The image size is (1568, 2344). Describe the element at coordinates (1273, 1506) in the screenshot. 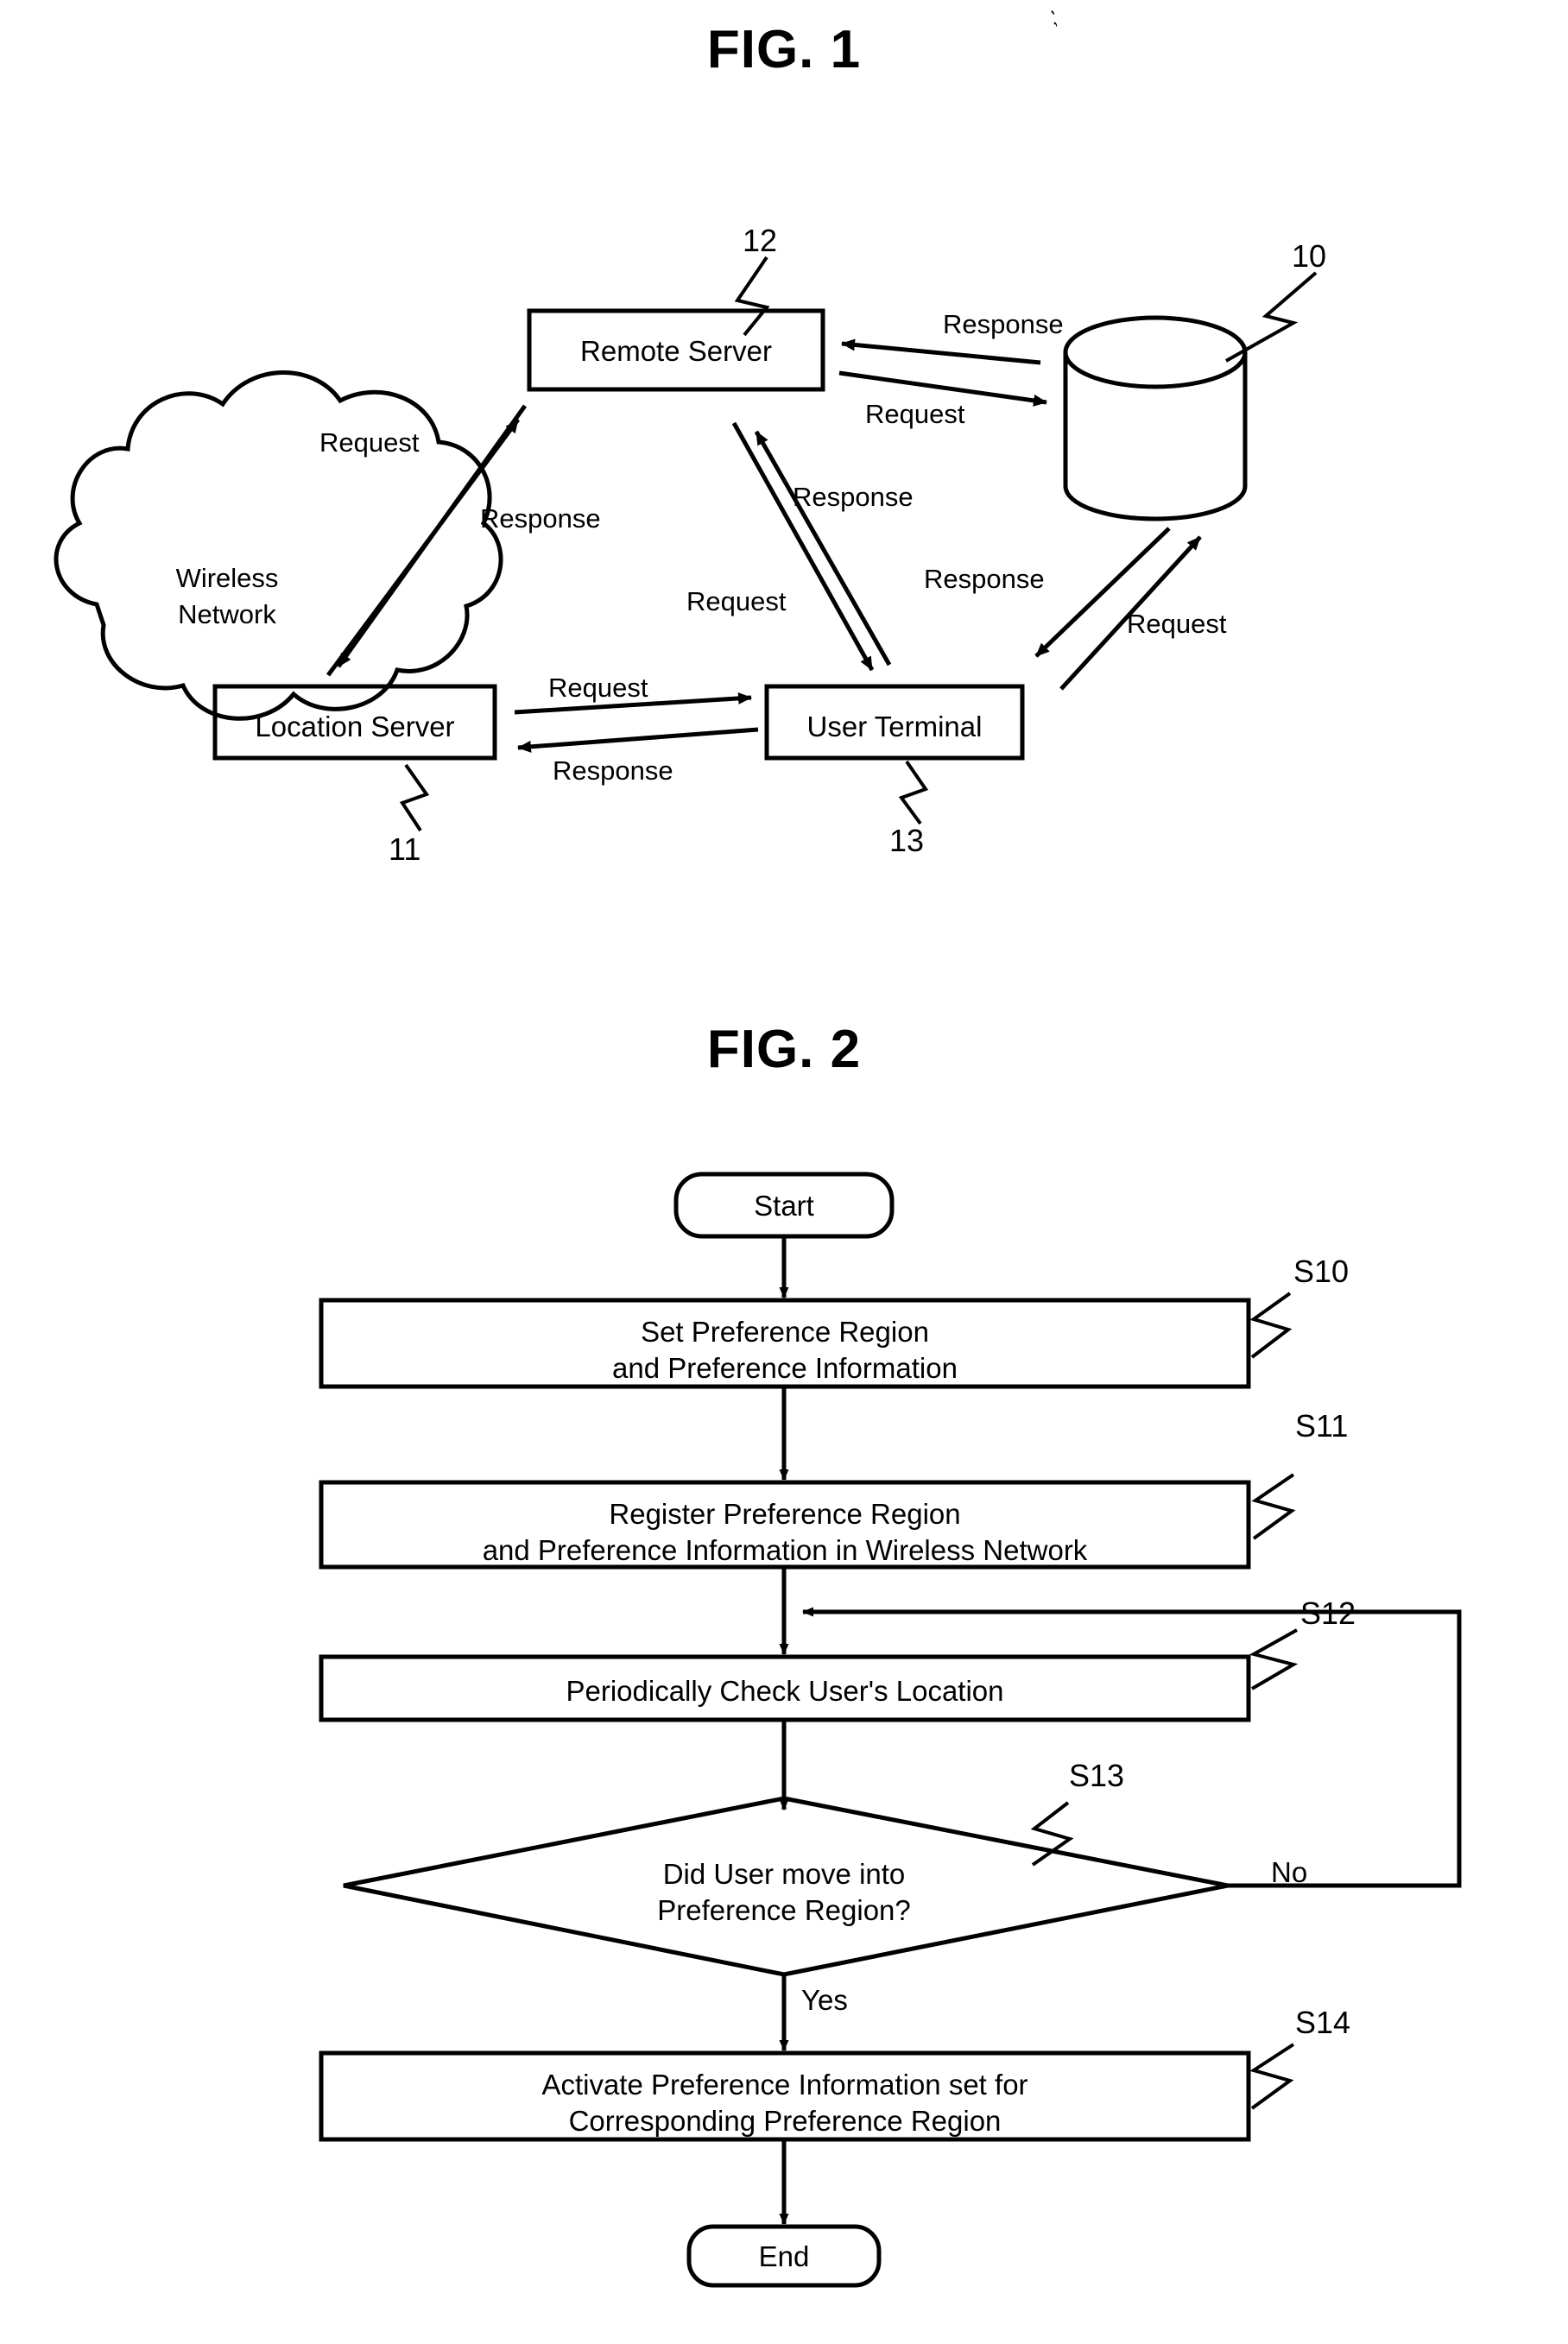

I see `reference-lead-s11` at that location.